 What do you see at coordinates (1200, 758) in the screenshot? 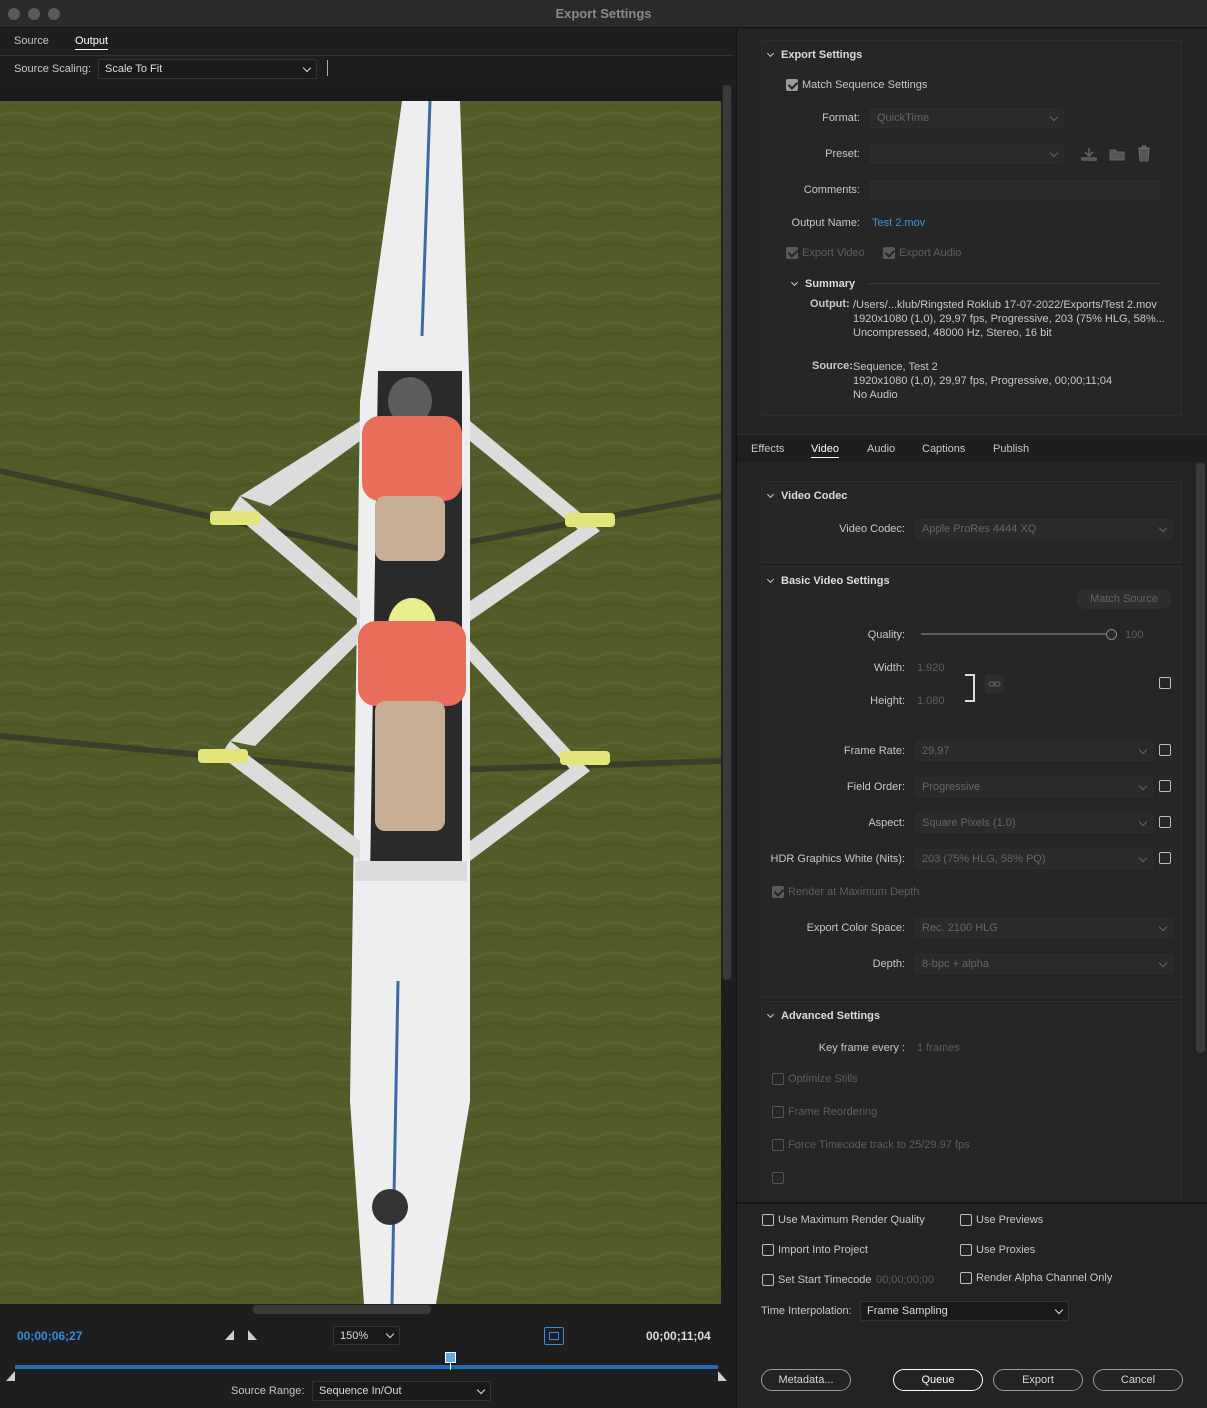
I see `settings-scrollbar` at bounding box center [1200, 758].